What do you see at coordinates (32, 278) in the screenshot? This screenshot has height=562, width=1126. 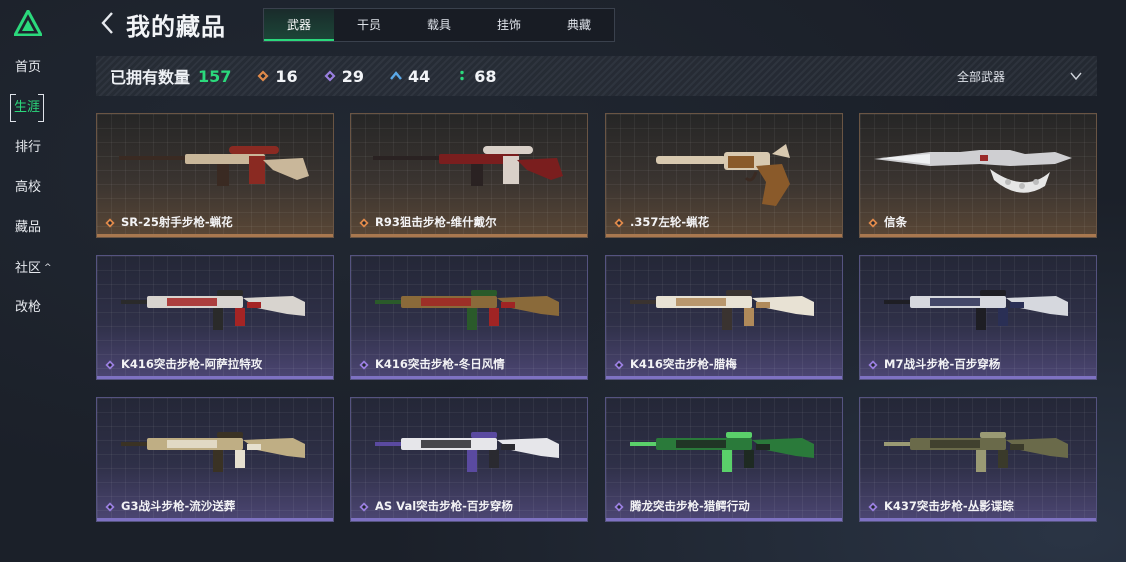 I see `sidebar-item-5: 社区 ^` at bounding box center [32, 278].